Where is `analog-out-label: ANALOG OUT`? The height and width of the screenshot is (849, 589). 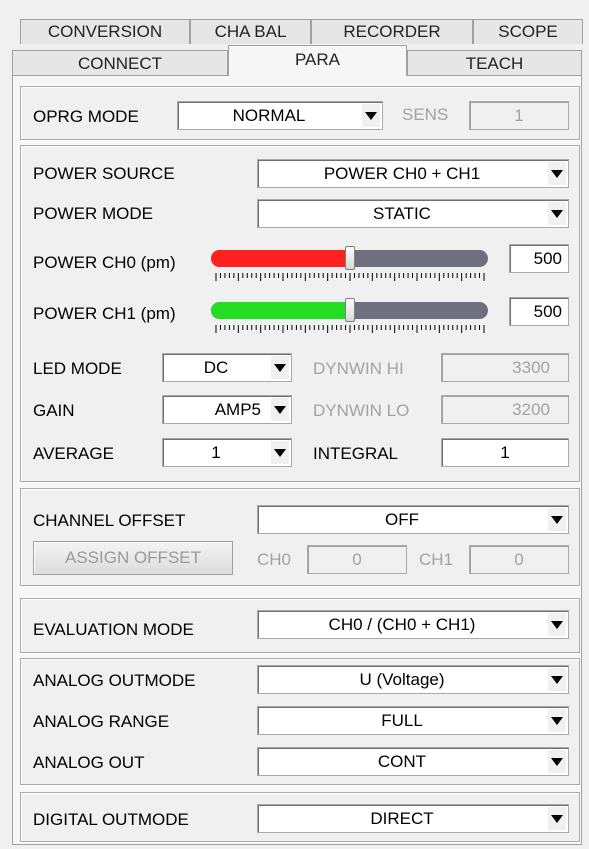
analog-out-label: ANALOG OUT is located at coordinates (89, 762).